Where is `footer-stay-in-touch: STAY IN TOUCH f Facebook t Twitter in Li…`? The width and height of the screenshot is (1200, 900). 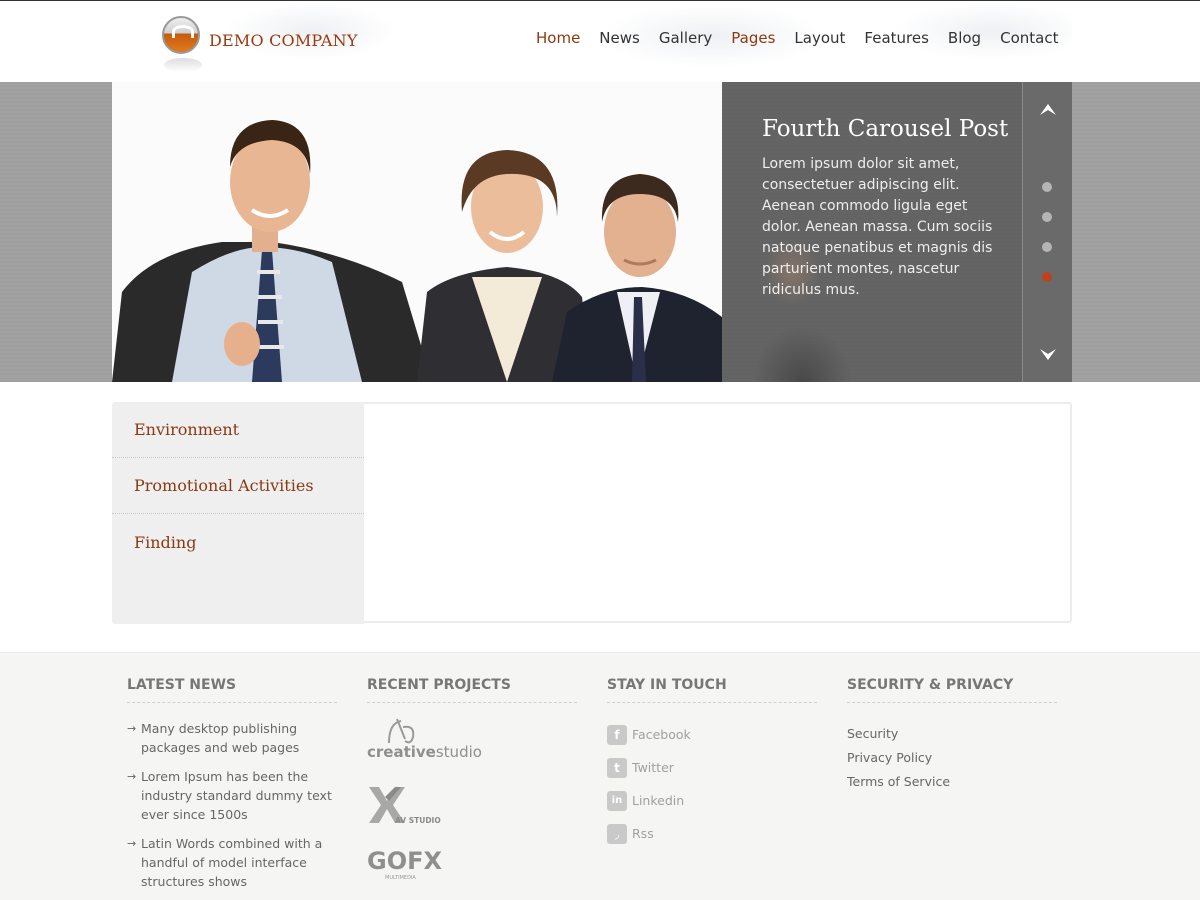
footer-stay-in-touch: STAY IN TOUCH f Facebook t Twitter in Li… is located at coordinates (712, 763).